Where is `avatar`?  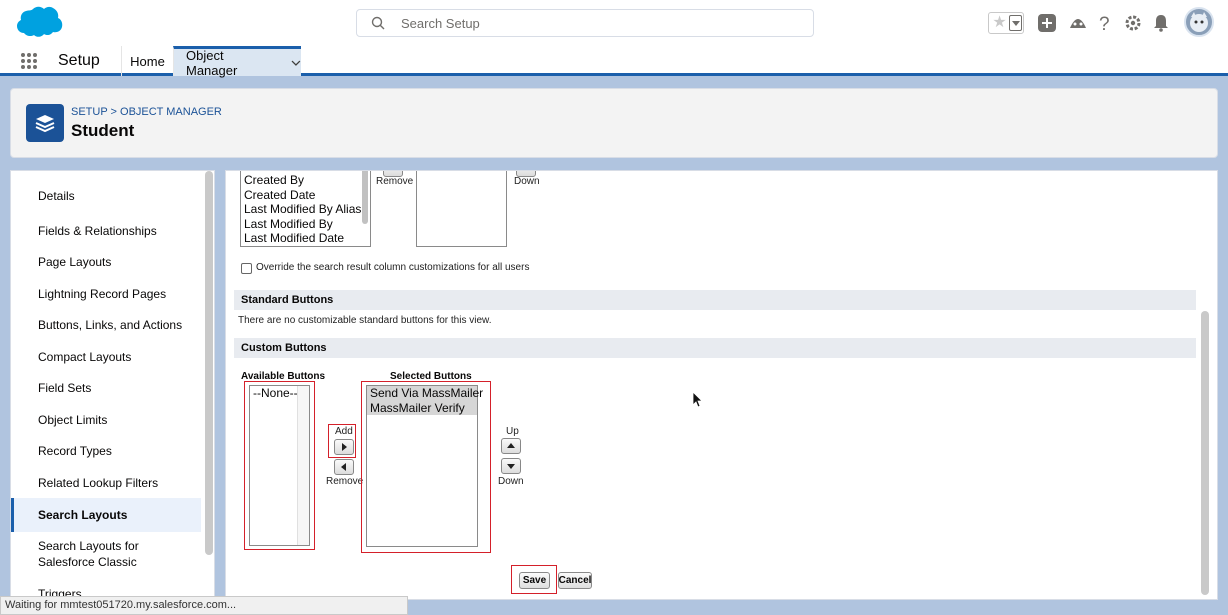
avatar is located at coordinates (1199, 22).